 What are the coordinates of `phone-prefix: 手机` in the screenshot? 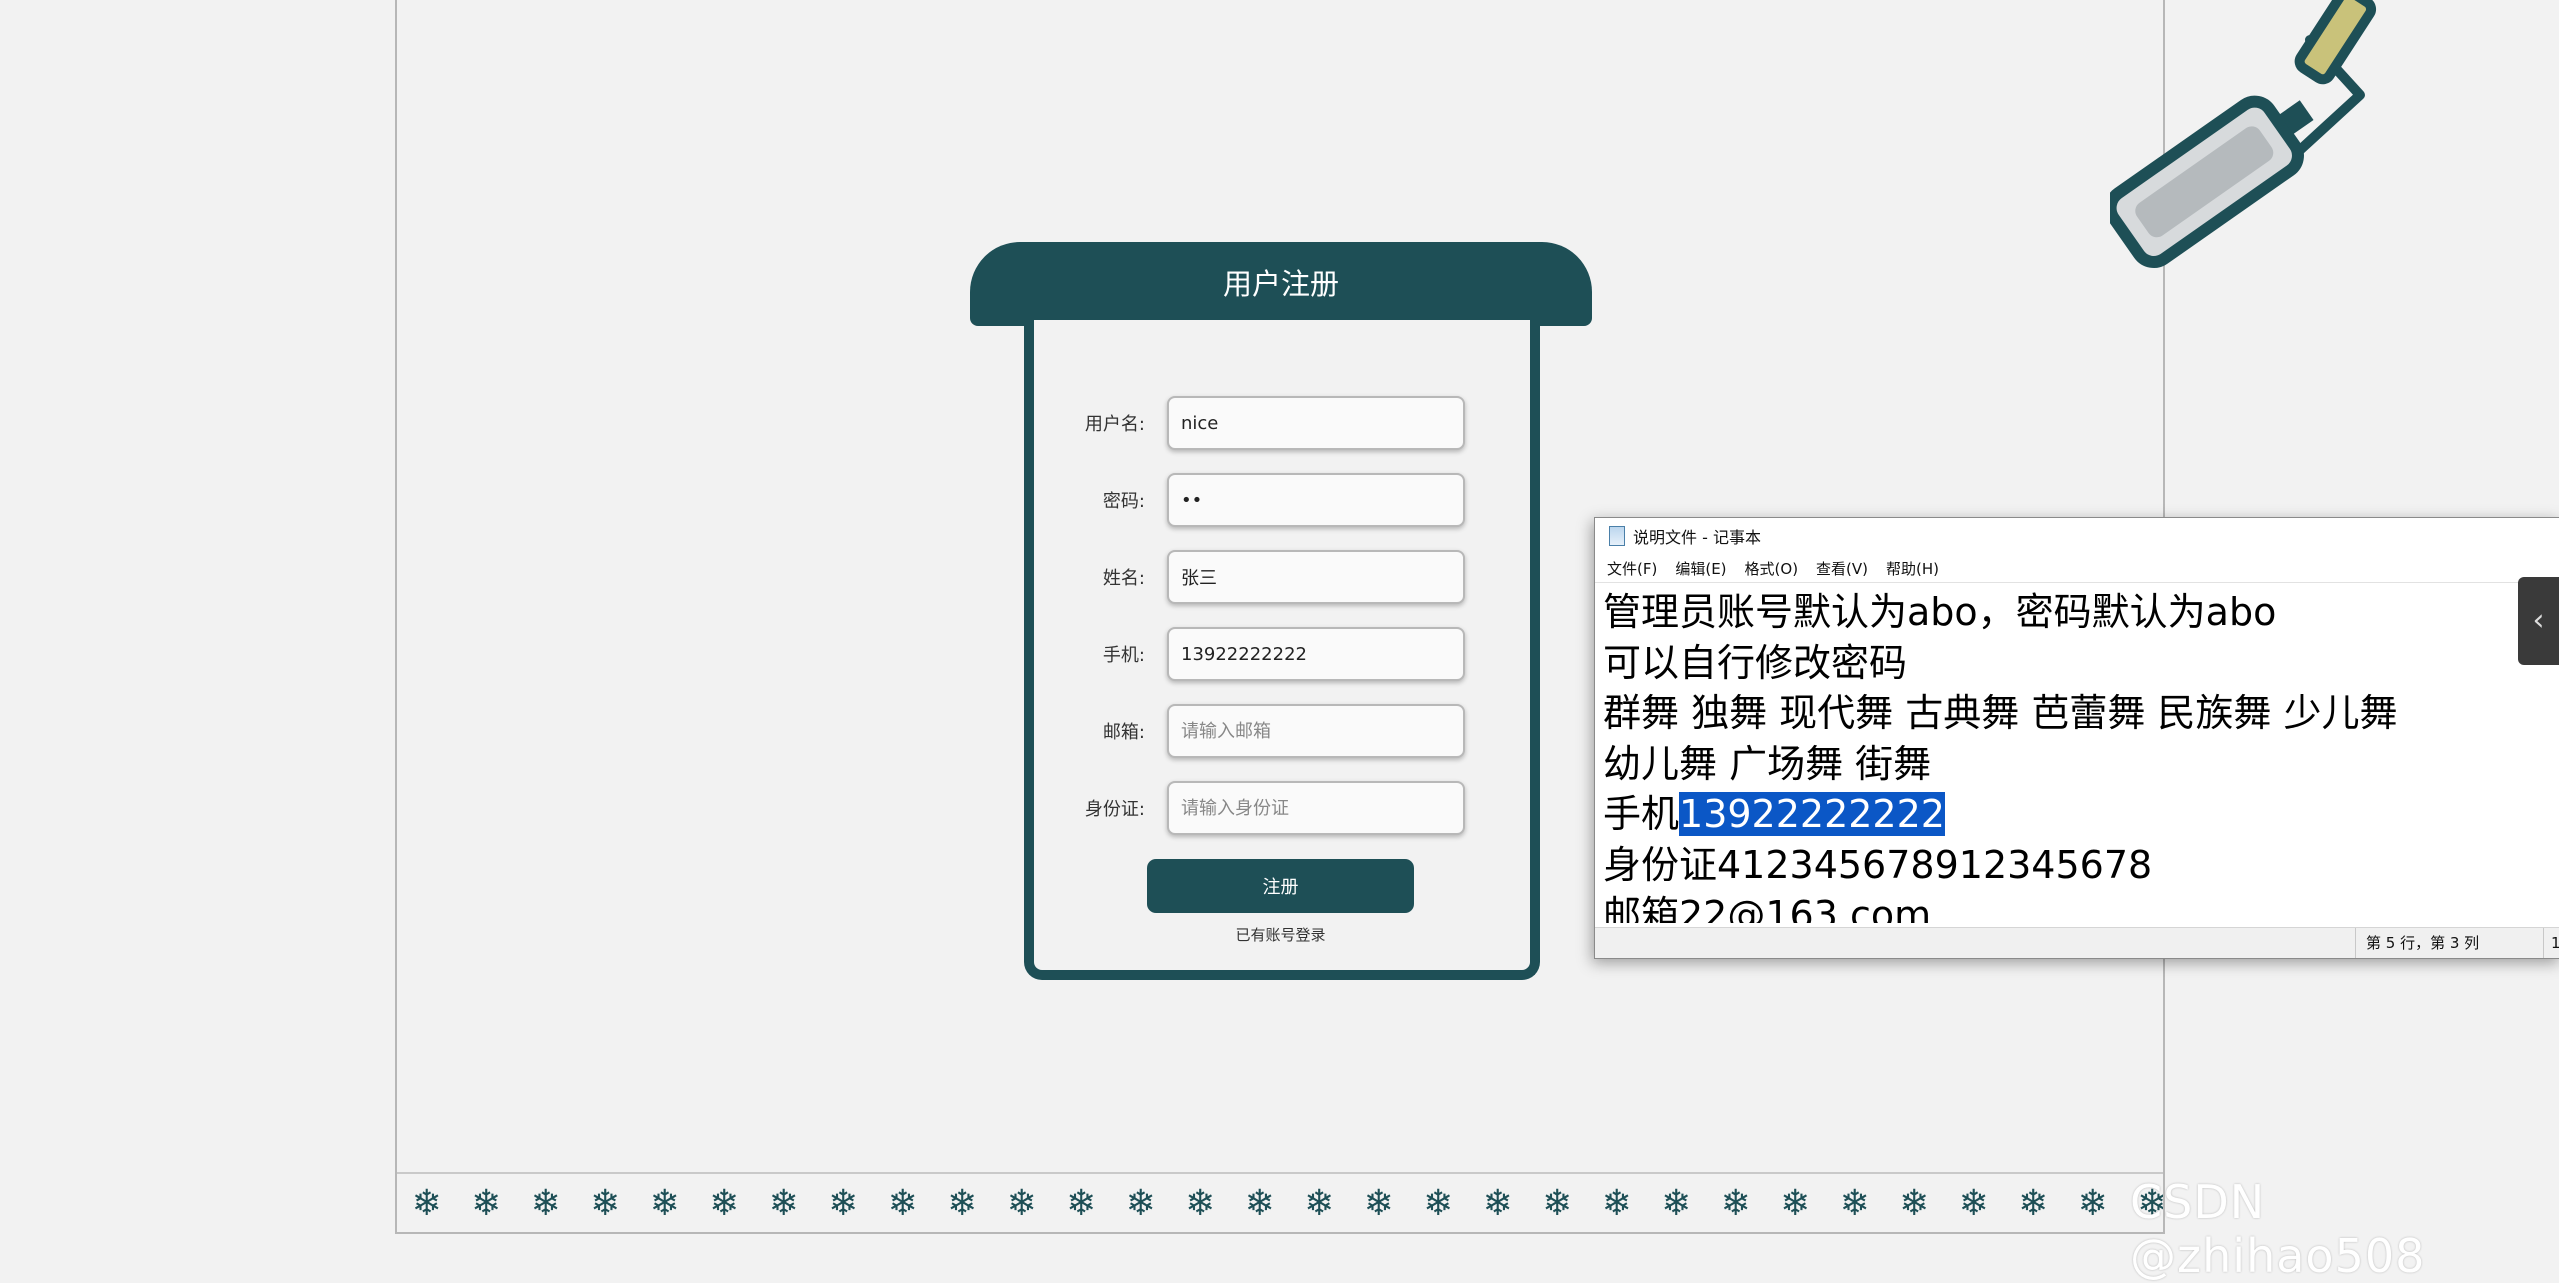 It's located at (1641, 814).